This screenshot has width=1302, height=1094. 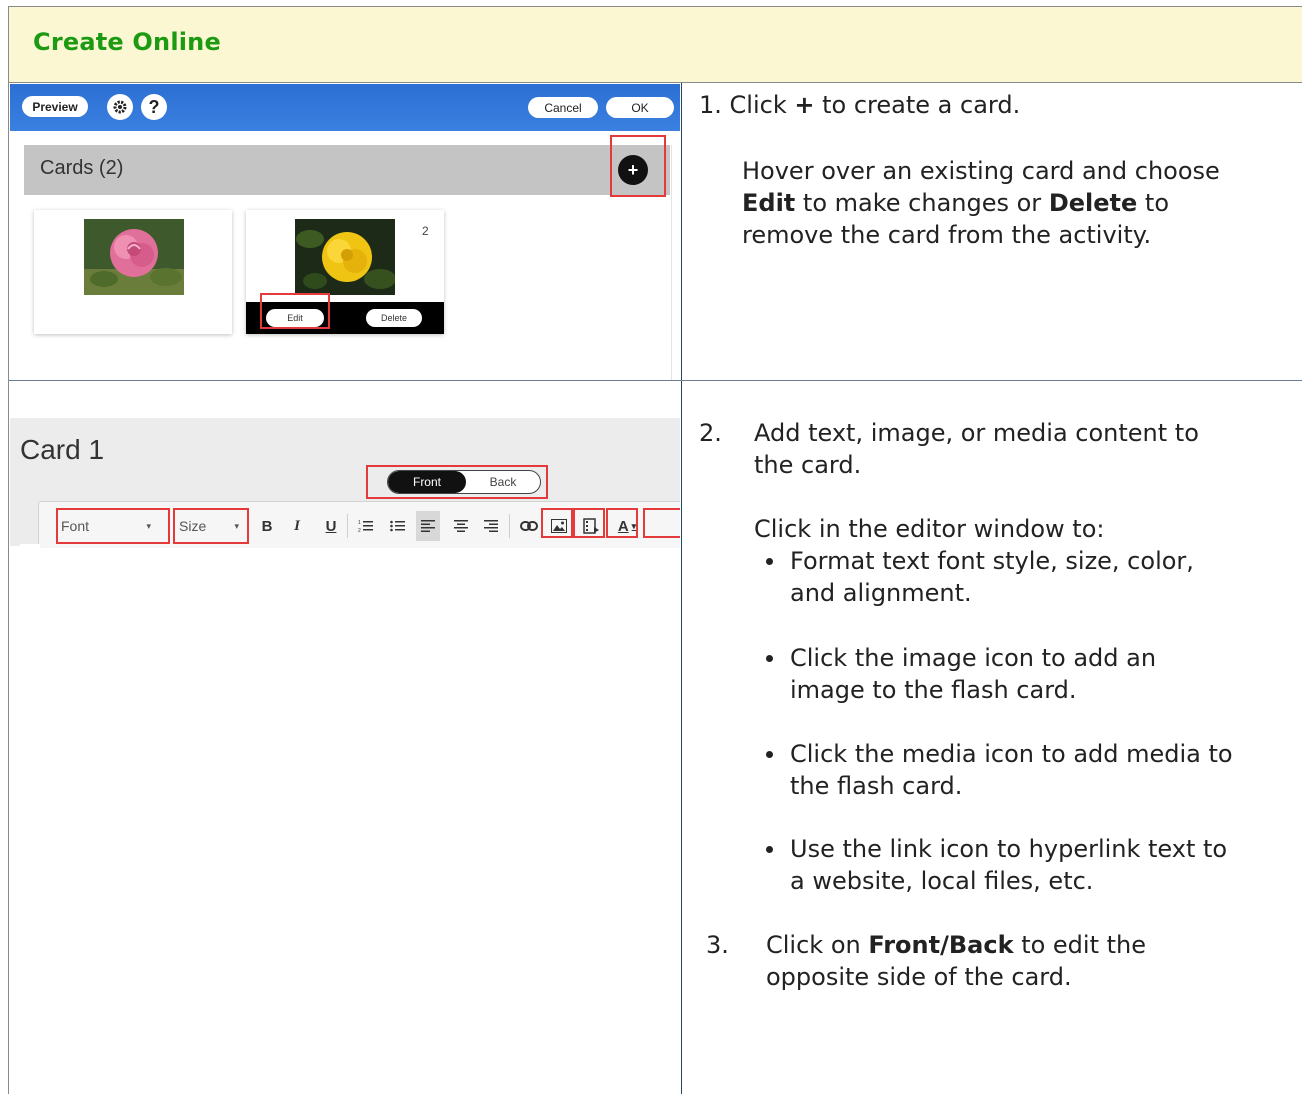 I want to click on step-3-number: 3., so click(x=717, y=945).